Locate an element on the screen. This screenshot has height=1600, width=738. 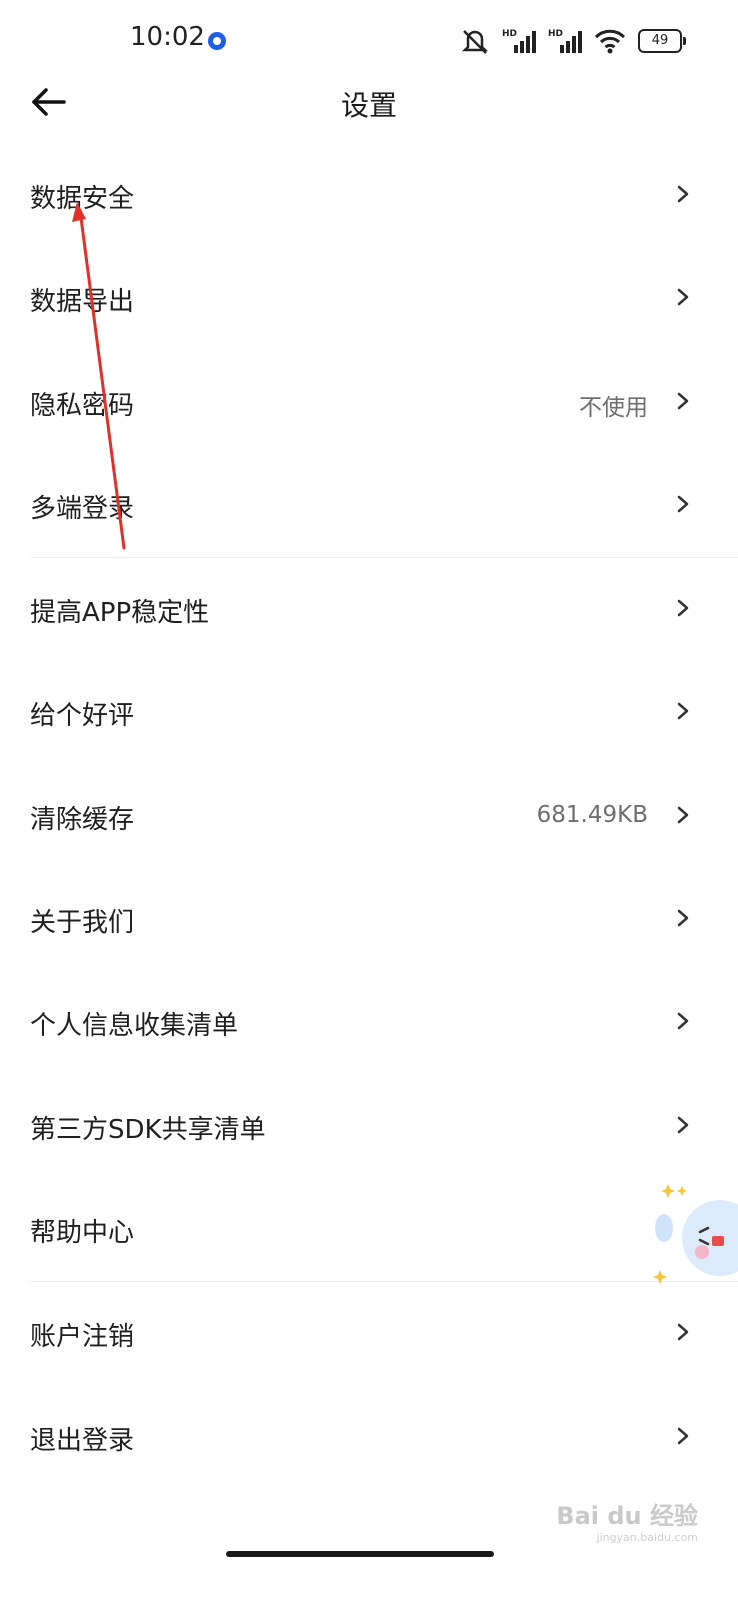
setting-third-party-sdk-list: 第三方SDK共享清单 is located at coordinates (369, 1126).